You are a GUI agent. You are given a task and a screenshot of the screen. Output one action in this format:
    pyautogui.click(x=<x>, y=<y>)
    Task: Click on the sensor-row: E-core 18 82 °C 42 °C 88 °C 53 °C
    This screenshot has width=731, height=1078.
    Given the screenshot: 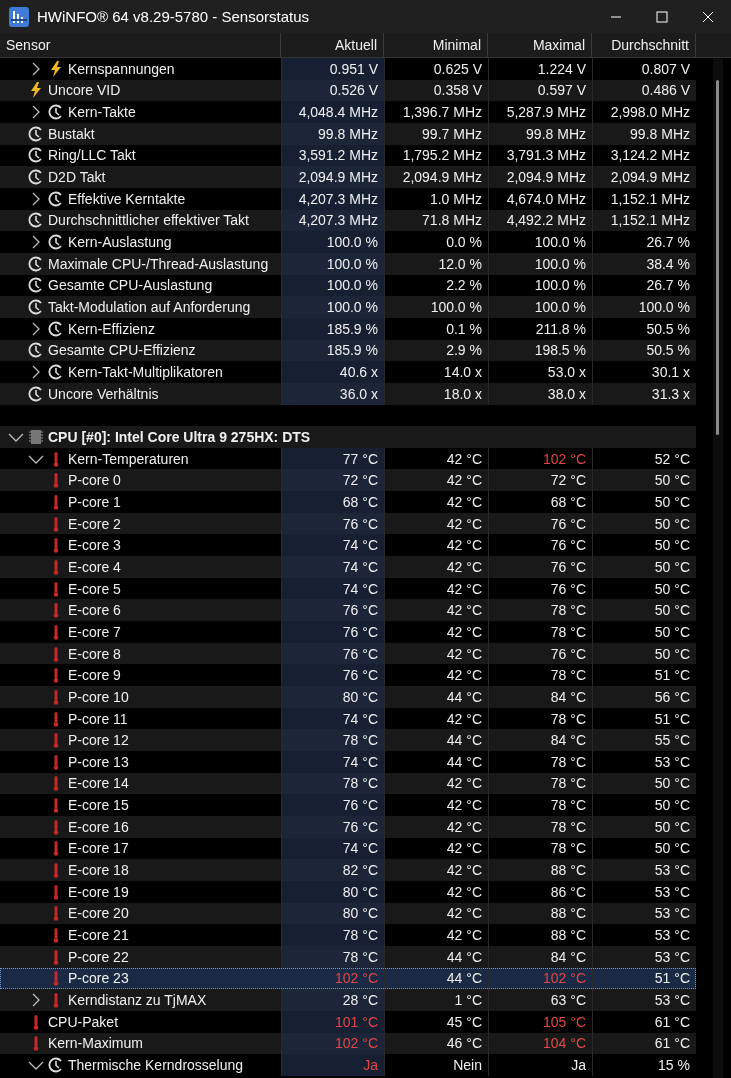 What is the action you would take?
    pyautogui.click(x=348, y=870)
    